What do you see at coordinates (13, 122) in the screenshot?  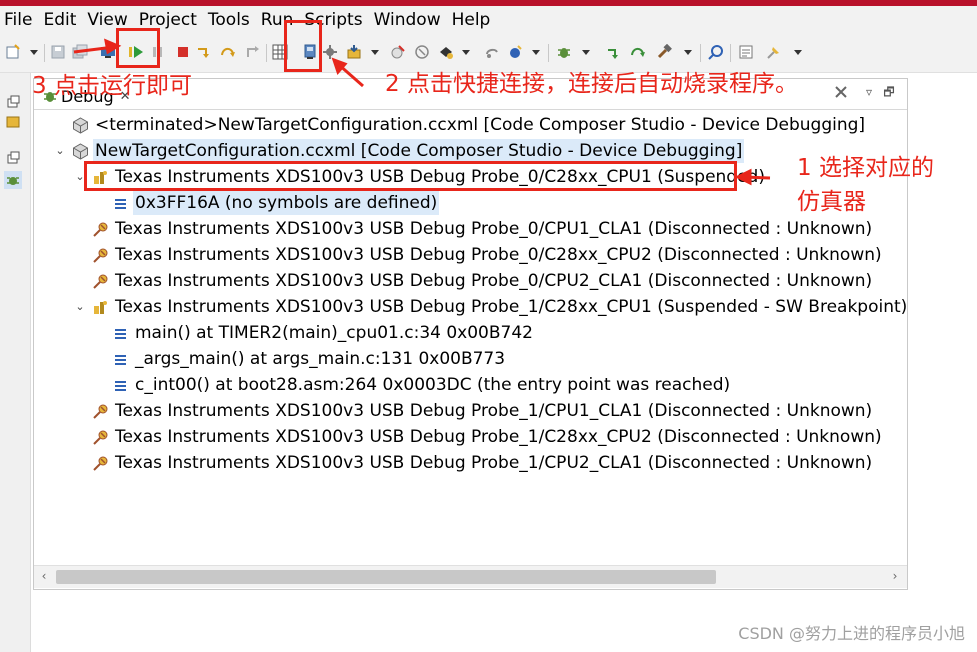 I see `project-explorer-icon` at bounding box center [13, 122].